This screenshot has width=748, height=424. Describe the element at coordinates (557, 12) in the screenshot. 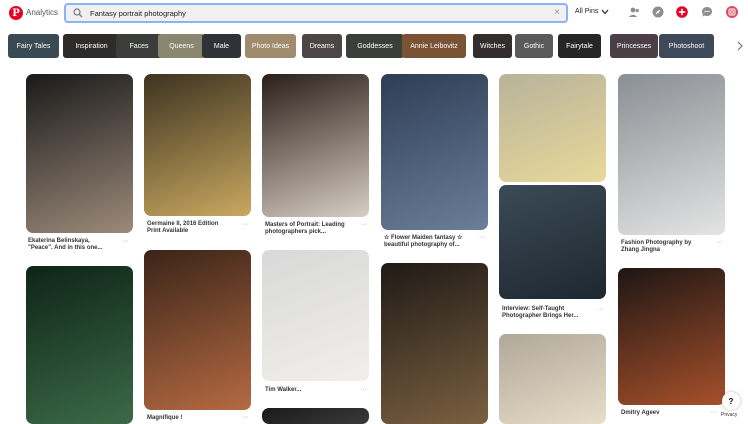

I see `clear-search-icon: ×` at that location.